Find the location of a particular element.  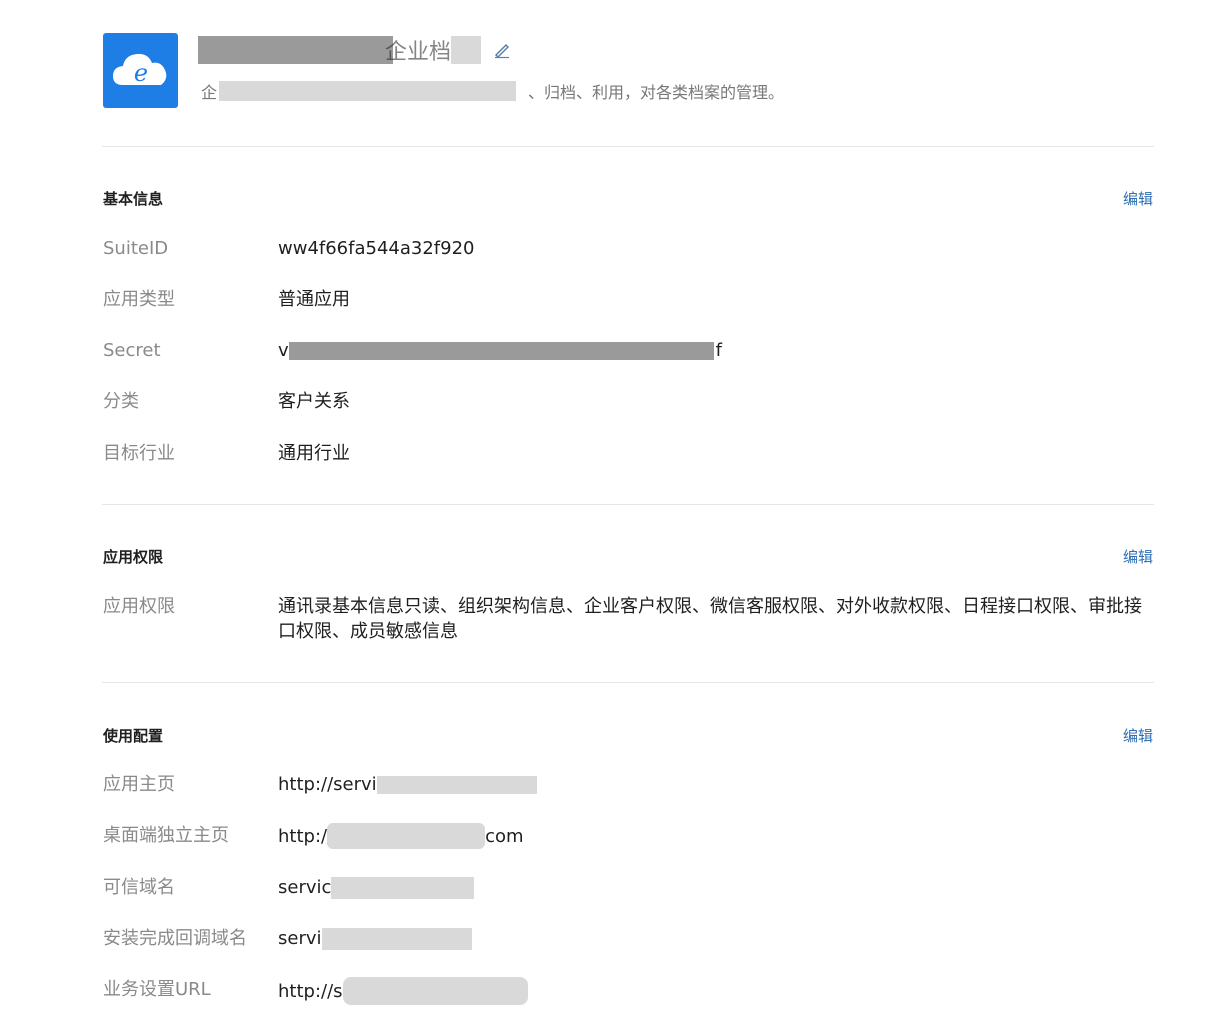

app-type-label: 应用类型 is located at coordinates (139, 299).